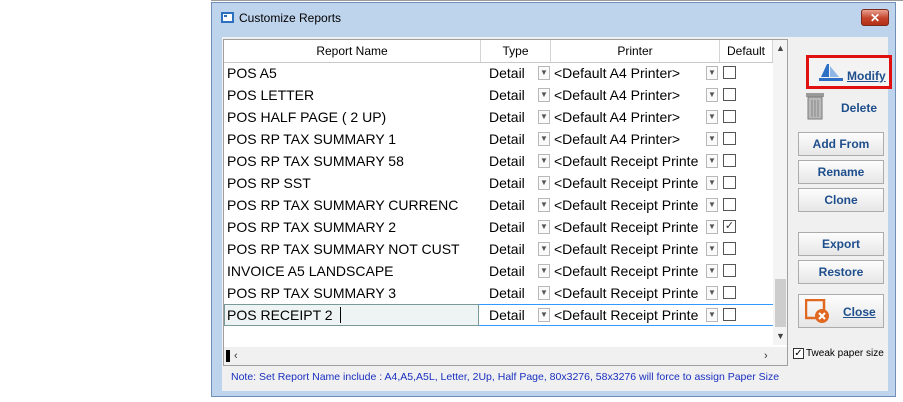 This screenshot has height=402, width=903. What do you see at coordinates (635, 51) in the screenshot?
I see `column-header-printer: Printer` at bounding box center [635, 51].